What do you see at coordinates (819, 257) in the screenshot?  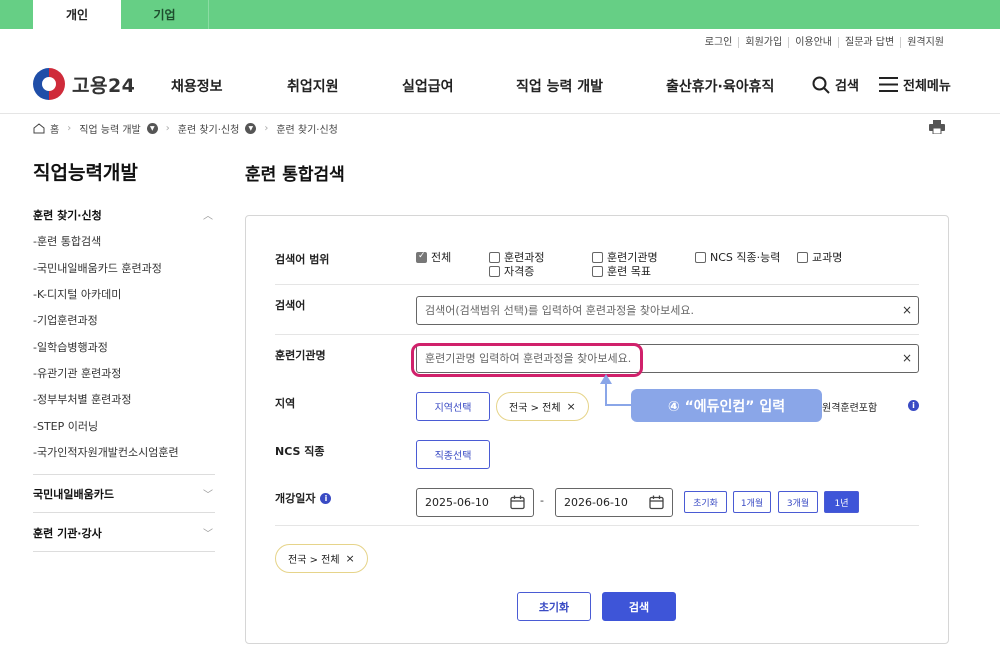 I see `scope-subject-checkbox: 교과명` at bounding box center [819, 257].